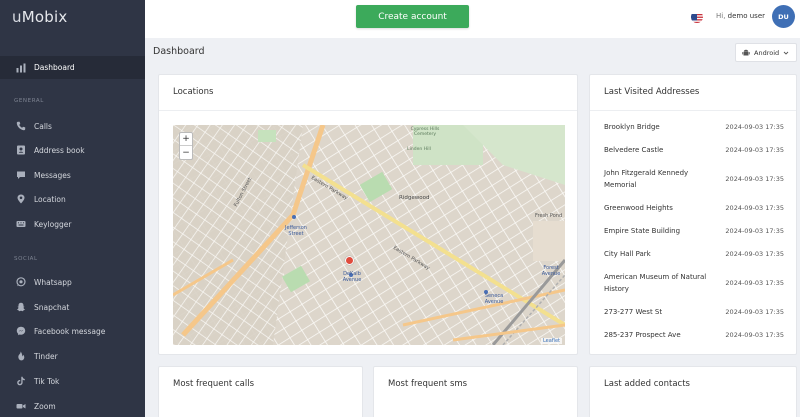 This screenshot has height=417, width=800. I want to click on zoom-icon, so click(21, 406).